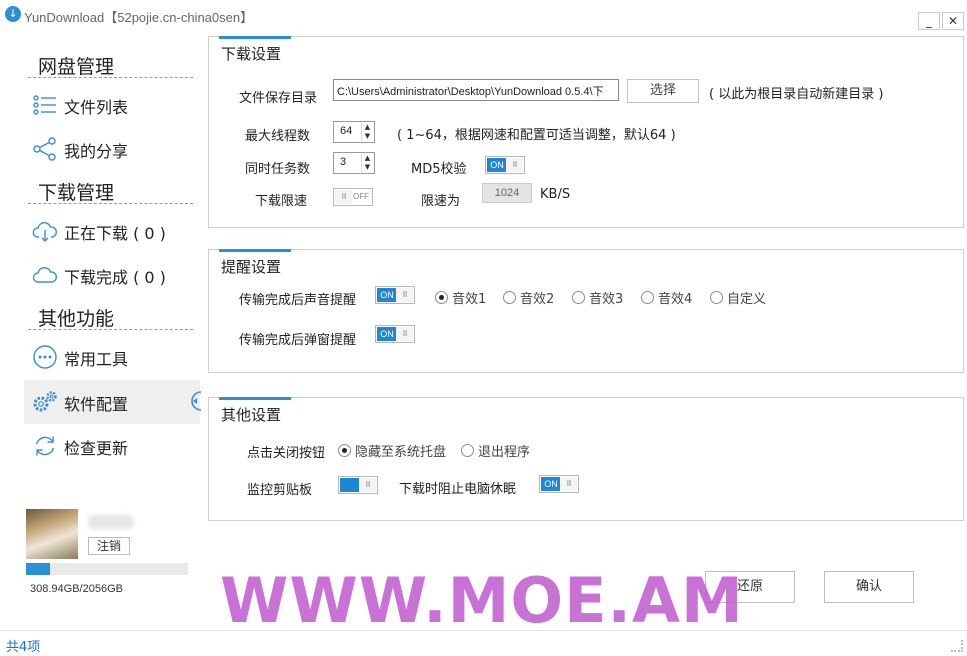 The width and height of the screenshot is (967, 656). Describe the element at coordinates (482, 600) in the screenshot. I see `watermark-text: WWW.MOE.AM` at that location.